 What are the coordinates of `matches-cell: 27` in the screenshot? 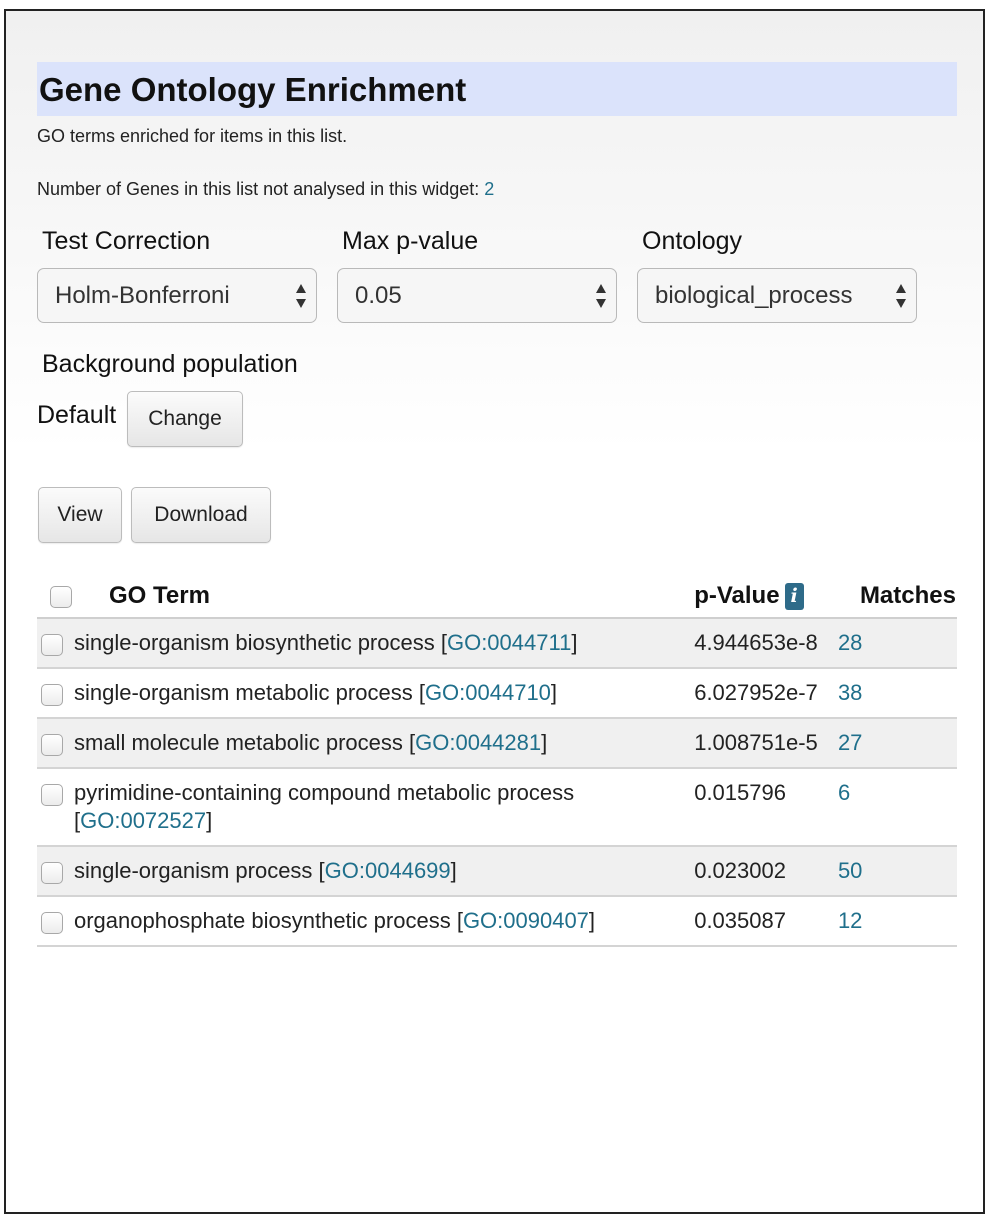 It's located at (893, 743).